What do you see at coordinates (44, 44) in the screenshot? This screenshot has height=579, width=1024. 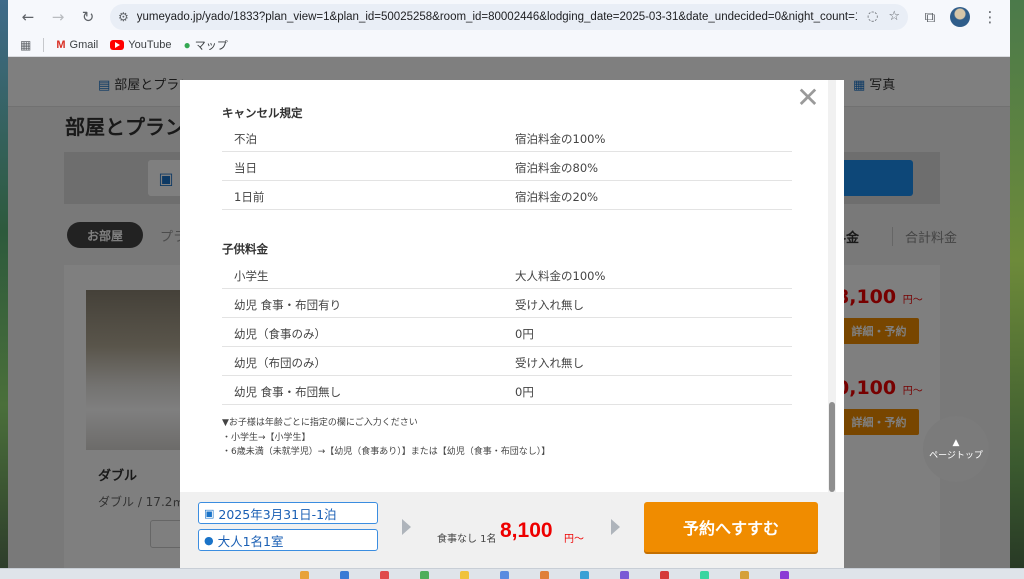 I see `bookmark-divider` at bounding box center [44, 44].